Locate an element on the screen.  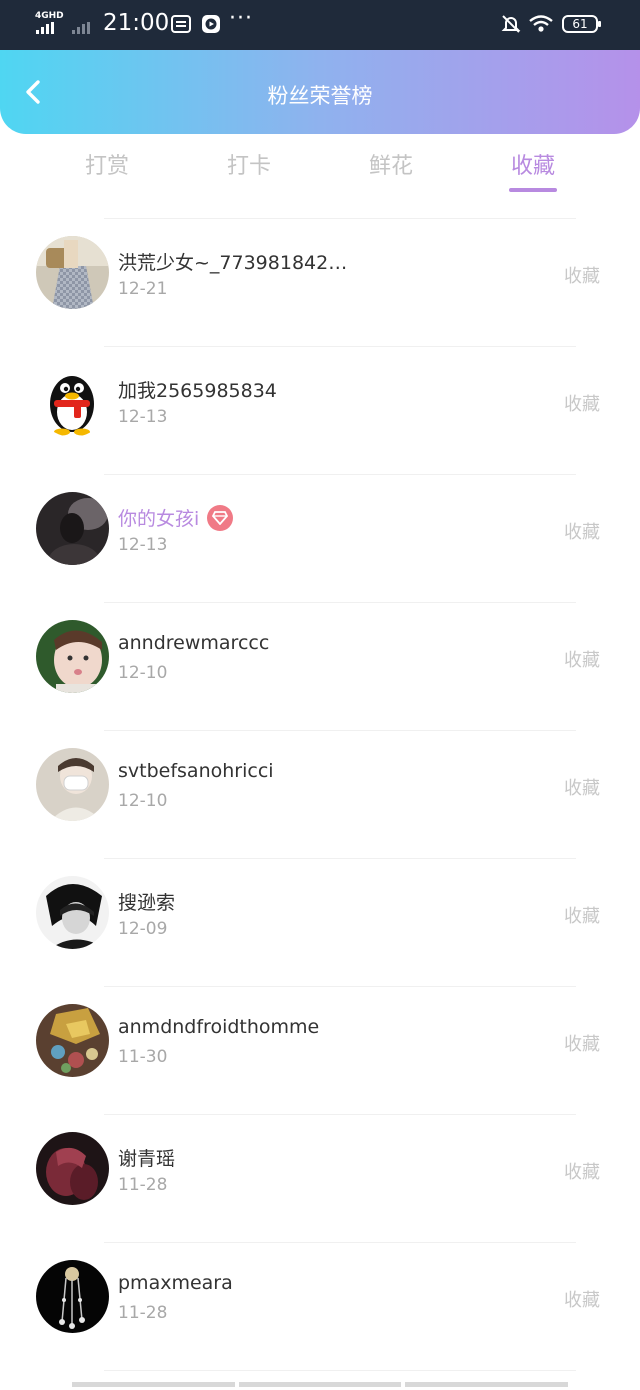
notification-app-icon is located at coordinates (181, 24).